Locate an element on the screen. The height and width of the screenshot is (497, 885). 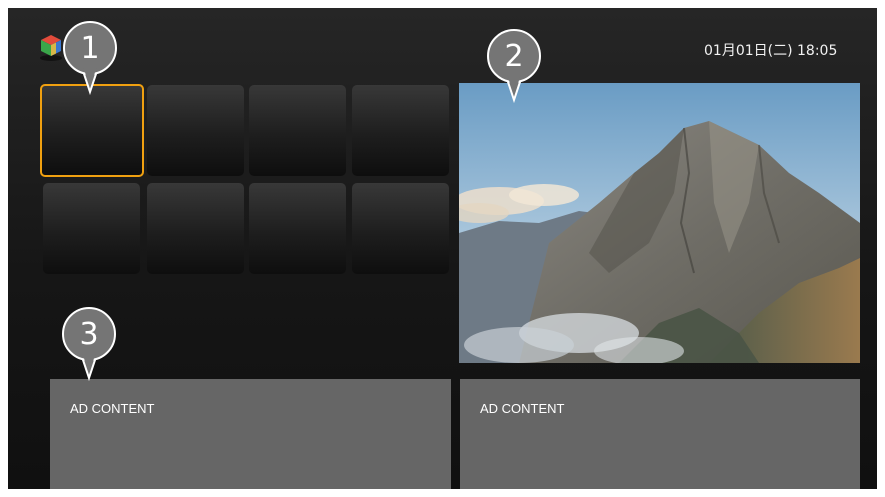
callout-marker-2: 2 is located at coordinates (519, 68).